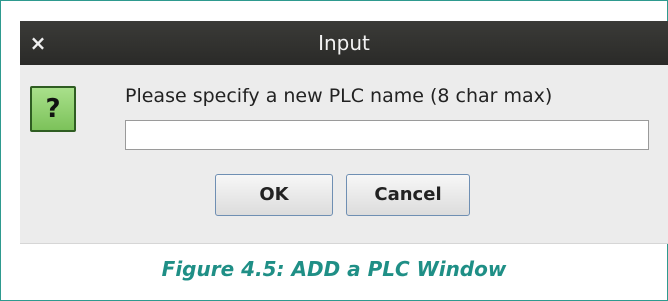 The width and height of the screenshot is (668, 301). Describe the element at coordinates (387, 135) in the screenshot. I see `plc-name-input` at that location.